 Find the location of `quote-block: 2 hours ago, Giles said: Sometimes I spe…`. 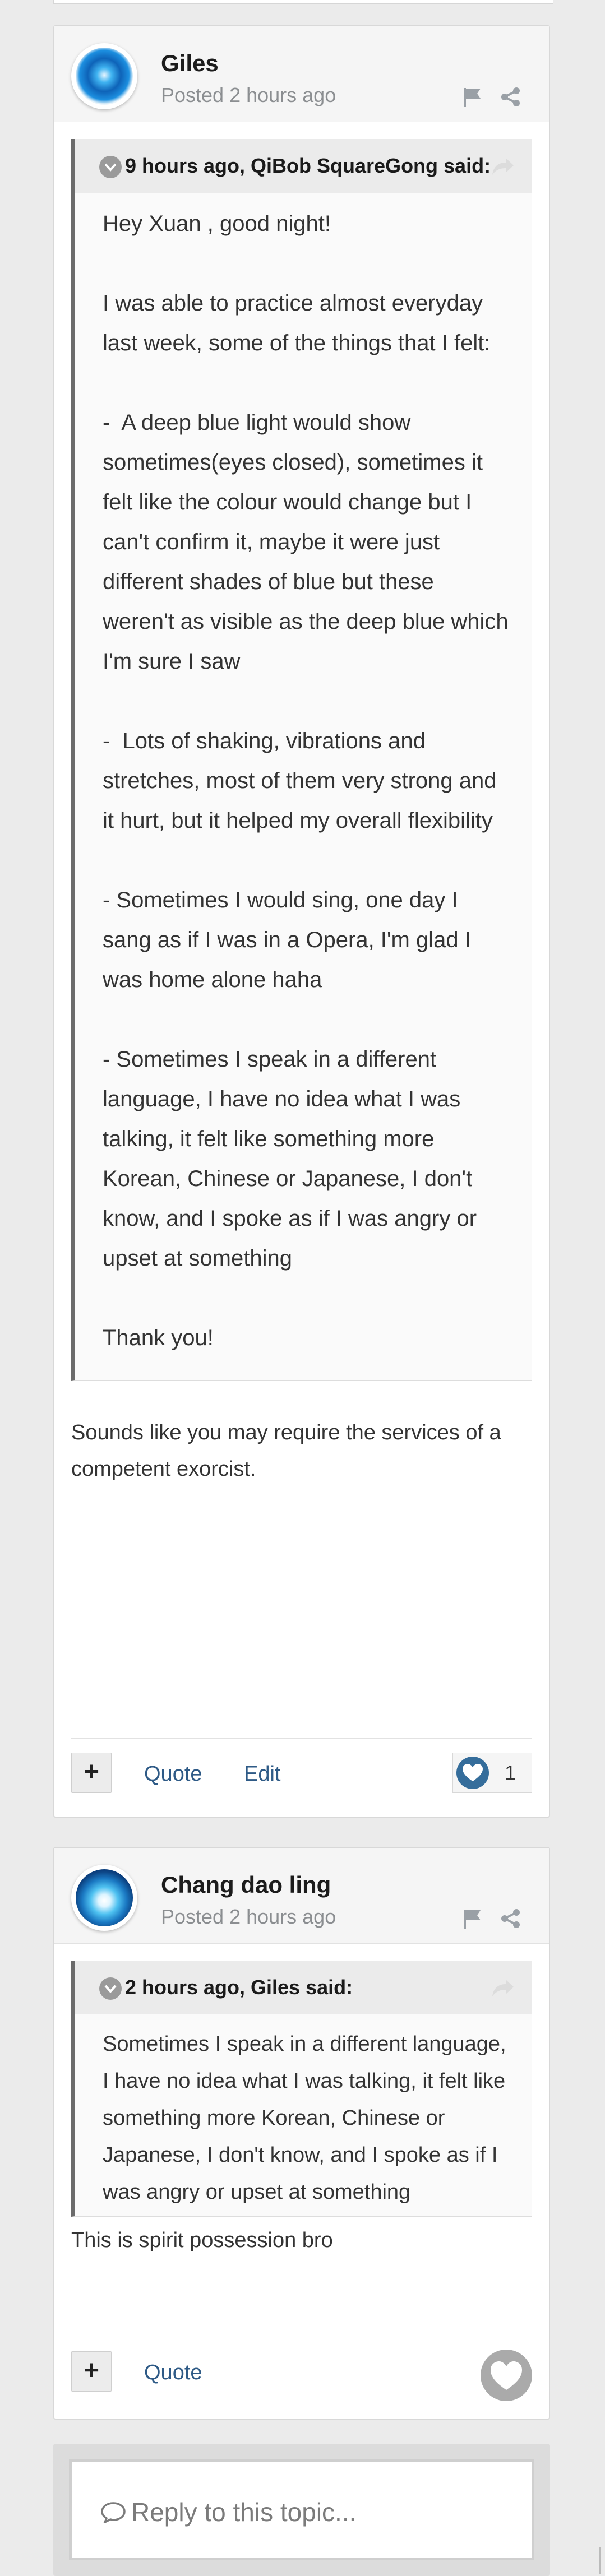

quote-block: 2 hours ago, Giles said: Sometimes I spe… is located at coordinates (302, 2089).